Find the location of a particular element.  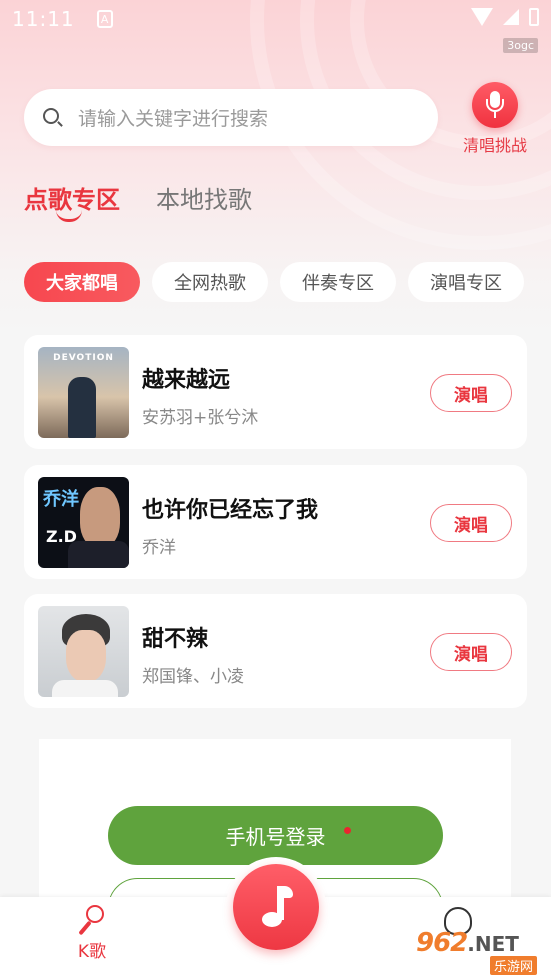

challenge-button: 清唱挑战 is located at coordinates (495, 119).